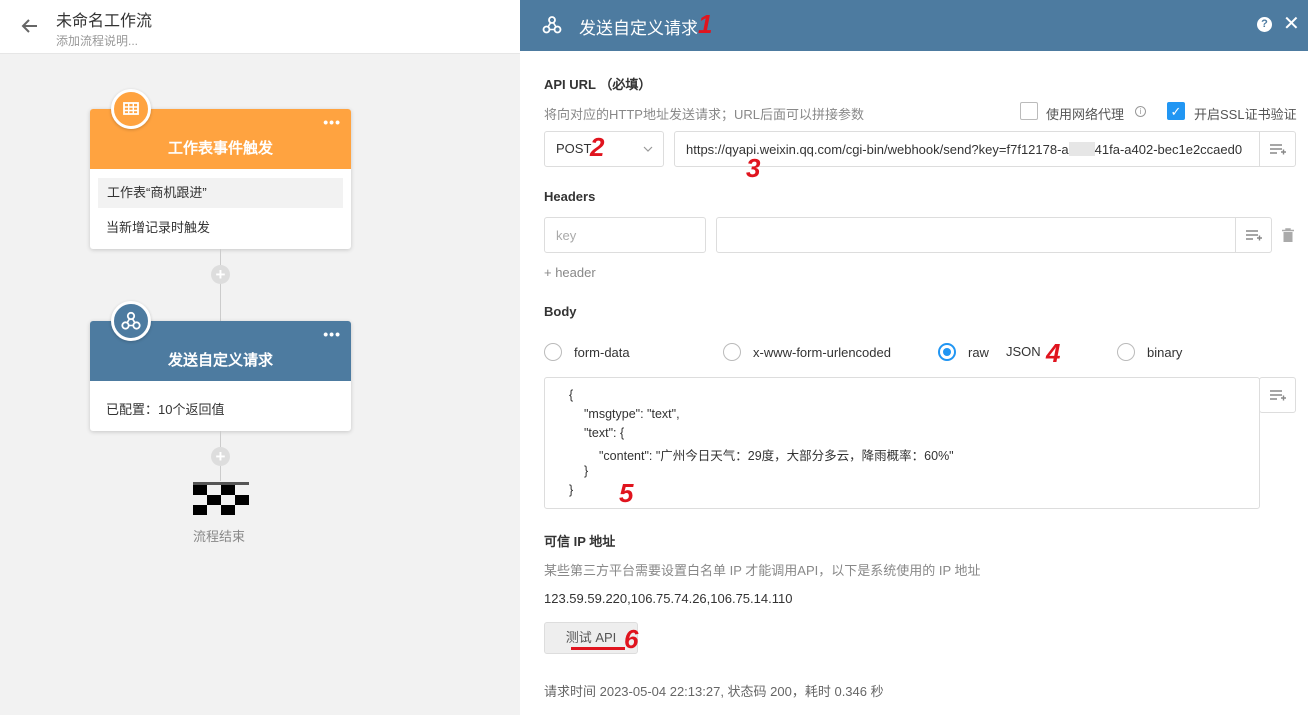  I want to click on help-icon: ?, so click(1264, 24).